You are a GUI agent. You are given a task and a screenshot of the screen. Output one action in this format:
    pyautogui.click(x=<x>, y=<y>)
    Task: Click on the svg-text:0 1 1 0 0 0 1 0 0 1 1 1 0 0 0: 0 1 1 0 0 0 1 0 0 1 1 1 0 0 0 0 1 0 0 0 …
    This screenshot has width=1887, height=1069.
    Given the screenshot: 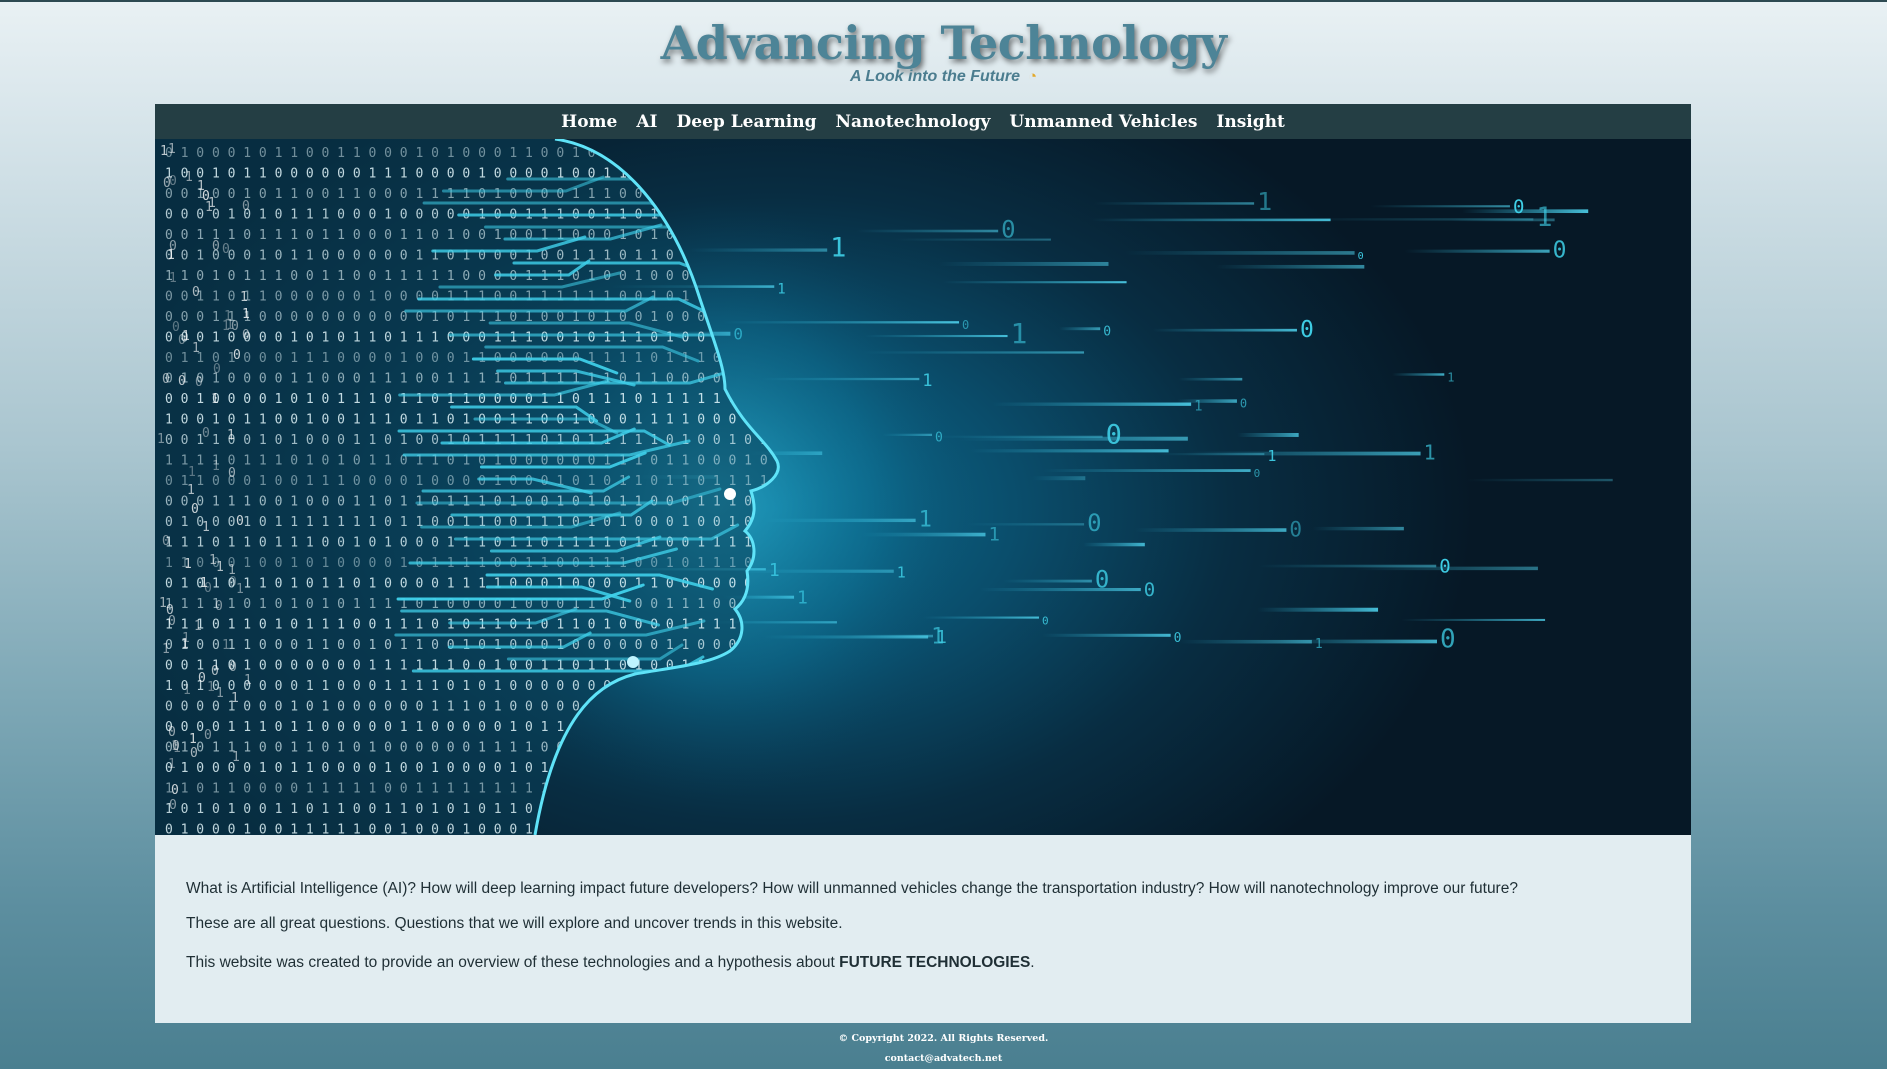 What is the action you would take?
    pyautogui.click(x=505, y=481)
    